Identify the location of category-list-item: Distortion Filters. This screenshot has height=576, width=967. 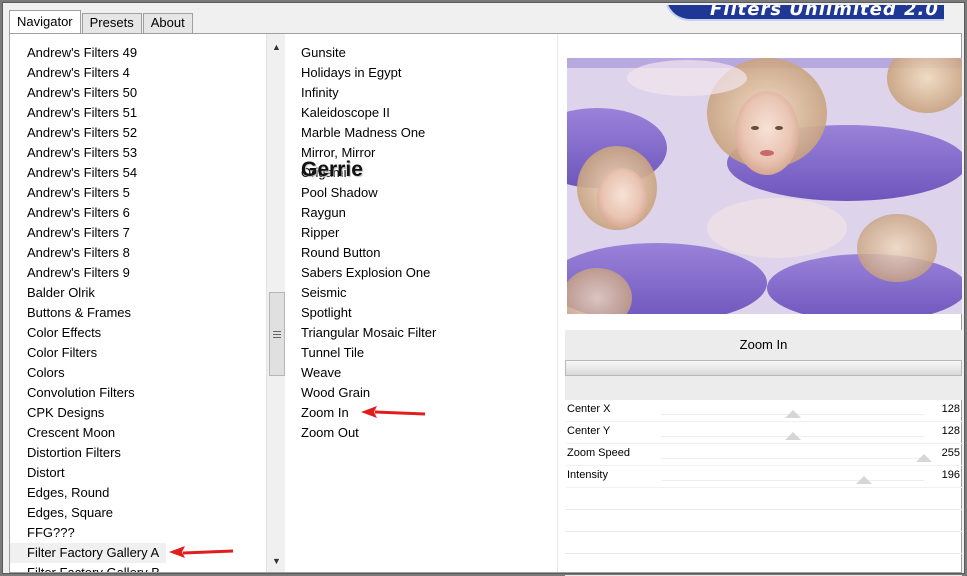
(138, 453).